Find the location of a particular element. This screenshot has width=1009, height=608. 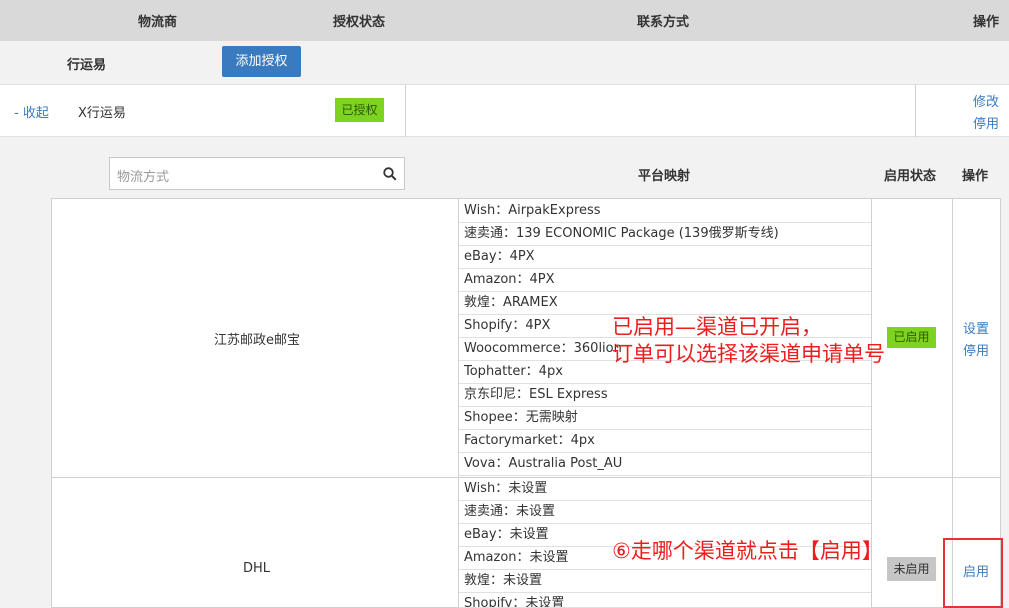

platform-mapping-item: Wish：未设置 is located at coordinates (665, 489).